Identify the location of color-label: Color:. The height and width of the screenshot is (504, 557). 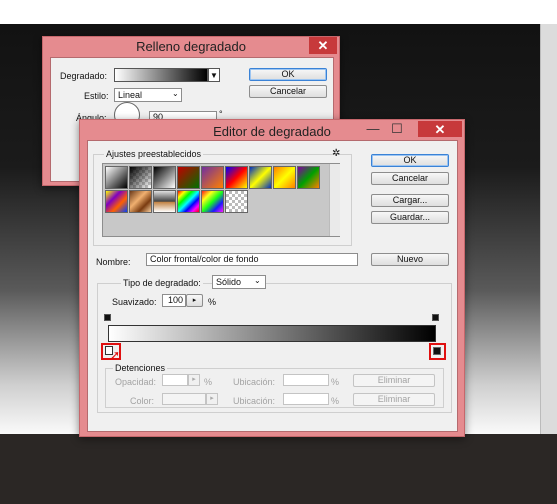
(142, 401).